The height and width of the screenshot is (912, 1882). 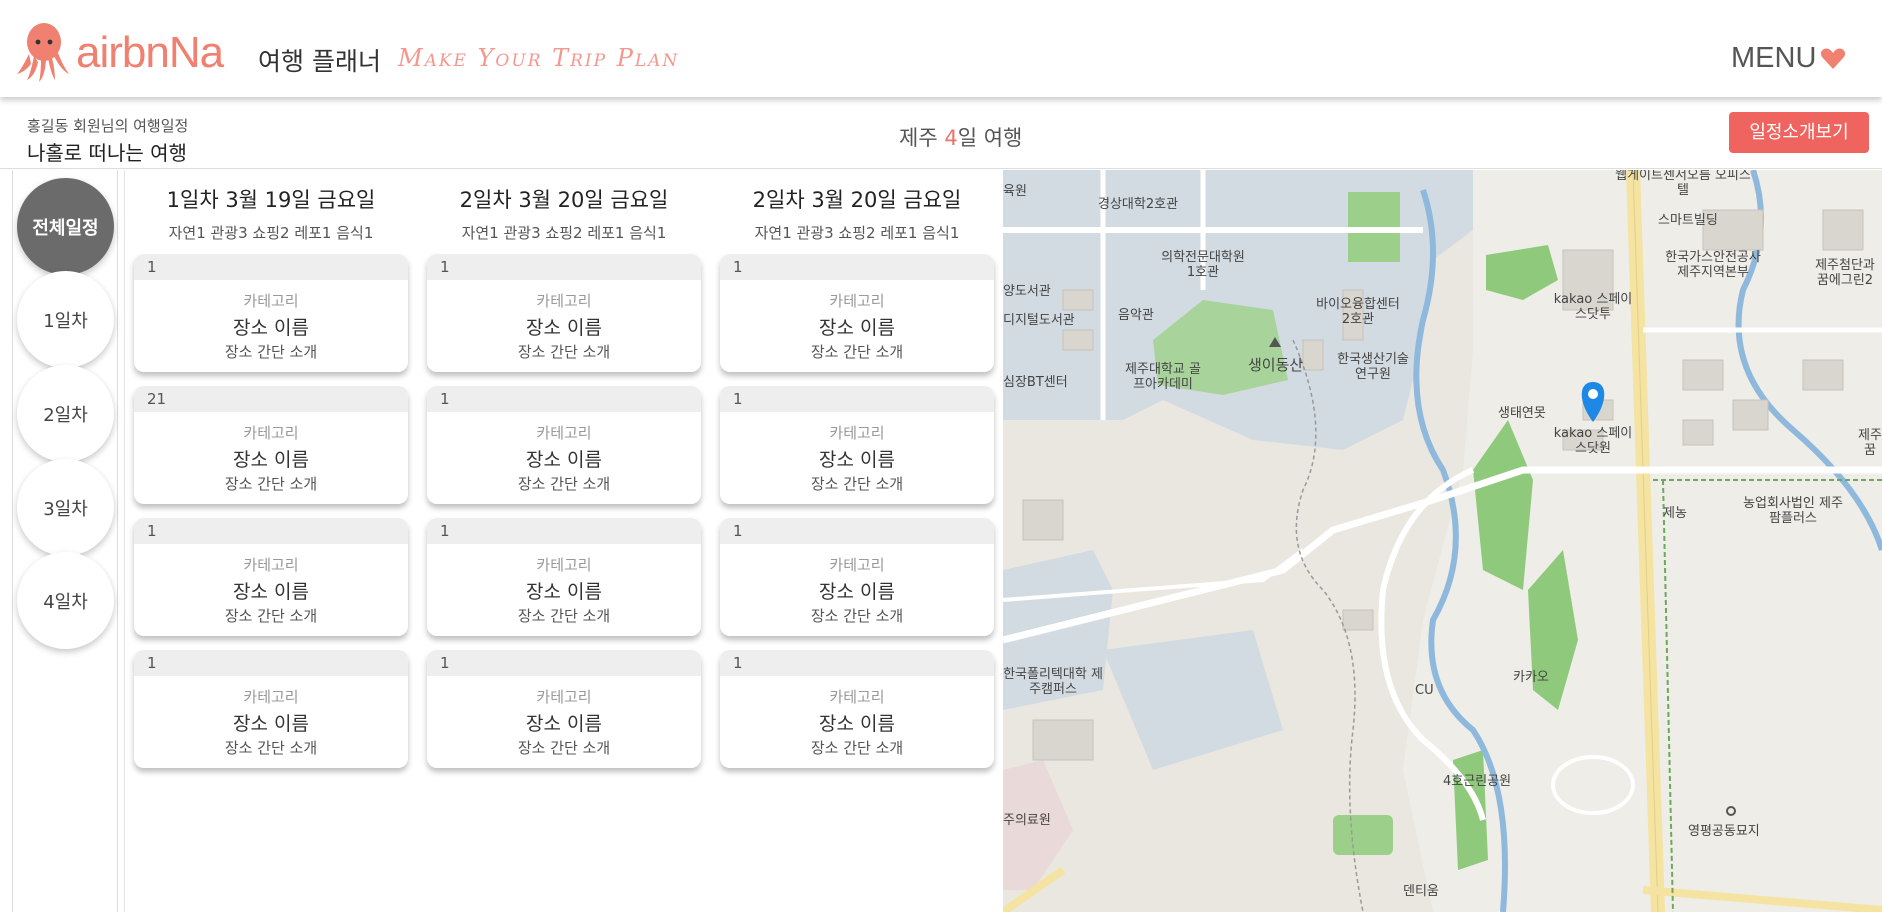 I want to click on map-label: 생태연못, so click(x=1522, y=413).